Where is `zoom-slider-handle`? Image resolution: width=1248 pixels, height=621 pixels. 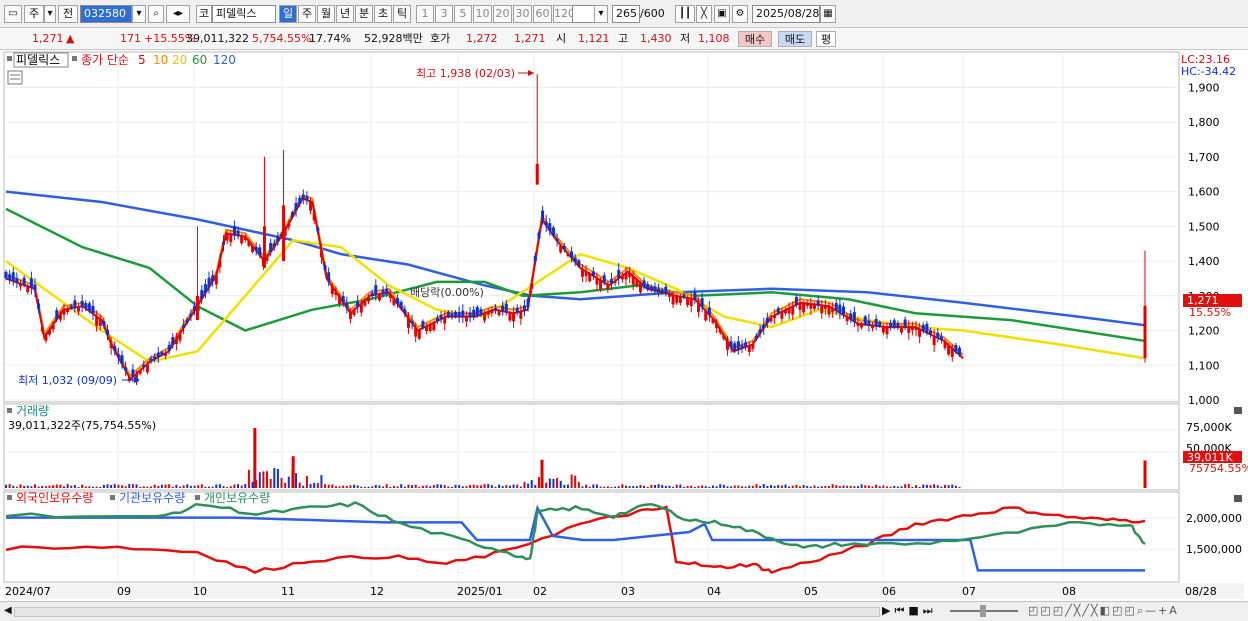 zoom-slider-handle is located at coordinates (983, 611).